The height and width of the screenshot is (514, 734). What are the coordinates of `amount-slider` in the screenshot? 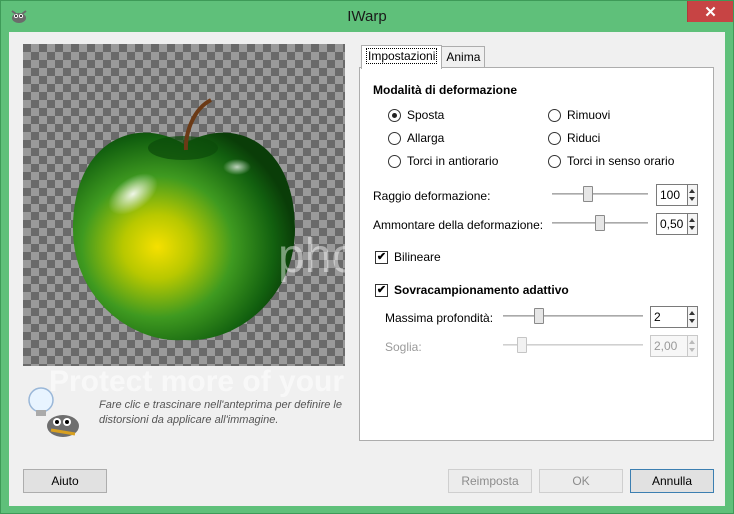 It's located at (600, 223).